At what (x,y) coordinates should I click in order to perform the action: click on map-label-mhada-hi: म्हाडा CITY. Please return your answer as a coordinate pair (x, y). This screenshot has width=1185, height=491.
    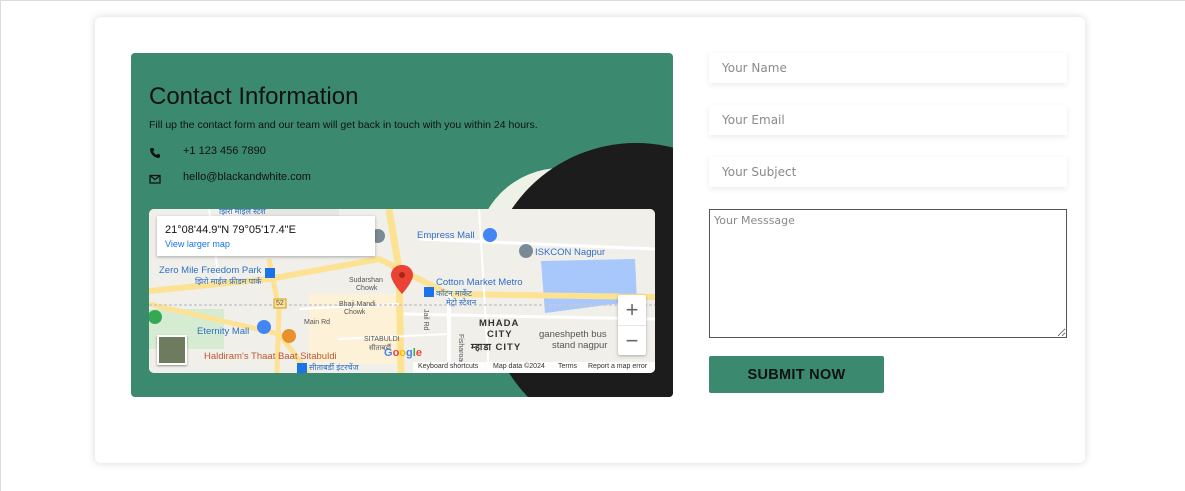
    Looking at the image, I should click on (496, 347).